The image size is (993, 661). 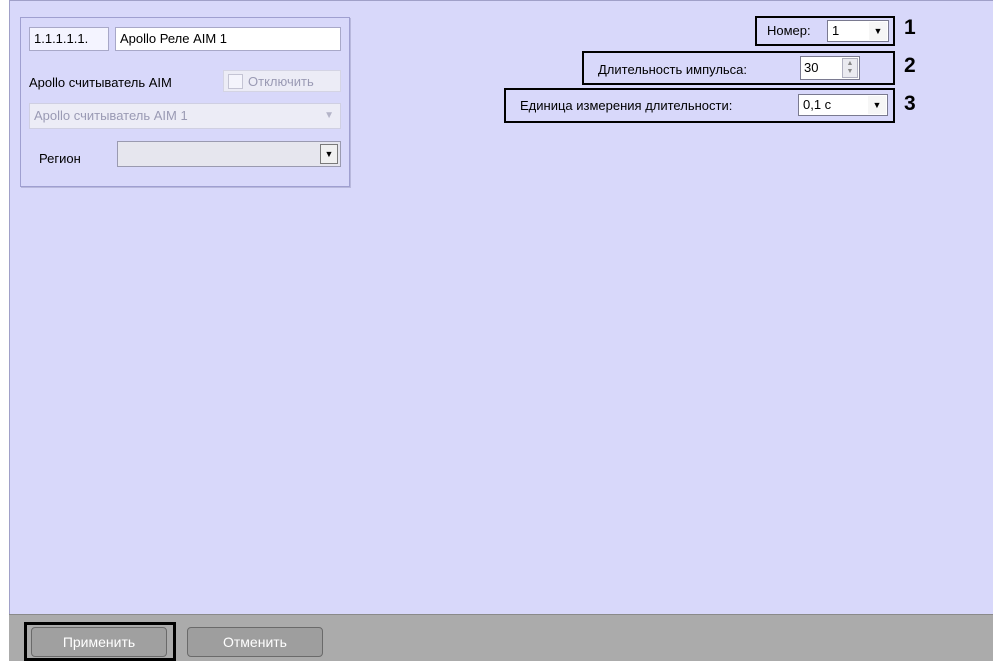 I want to click on unit-setting-highlight: Единица измерения длительности: 0,1 с ▼, so click(x=699, y=105).